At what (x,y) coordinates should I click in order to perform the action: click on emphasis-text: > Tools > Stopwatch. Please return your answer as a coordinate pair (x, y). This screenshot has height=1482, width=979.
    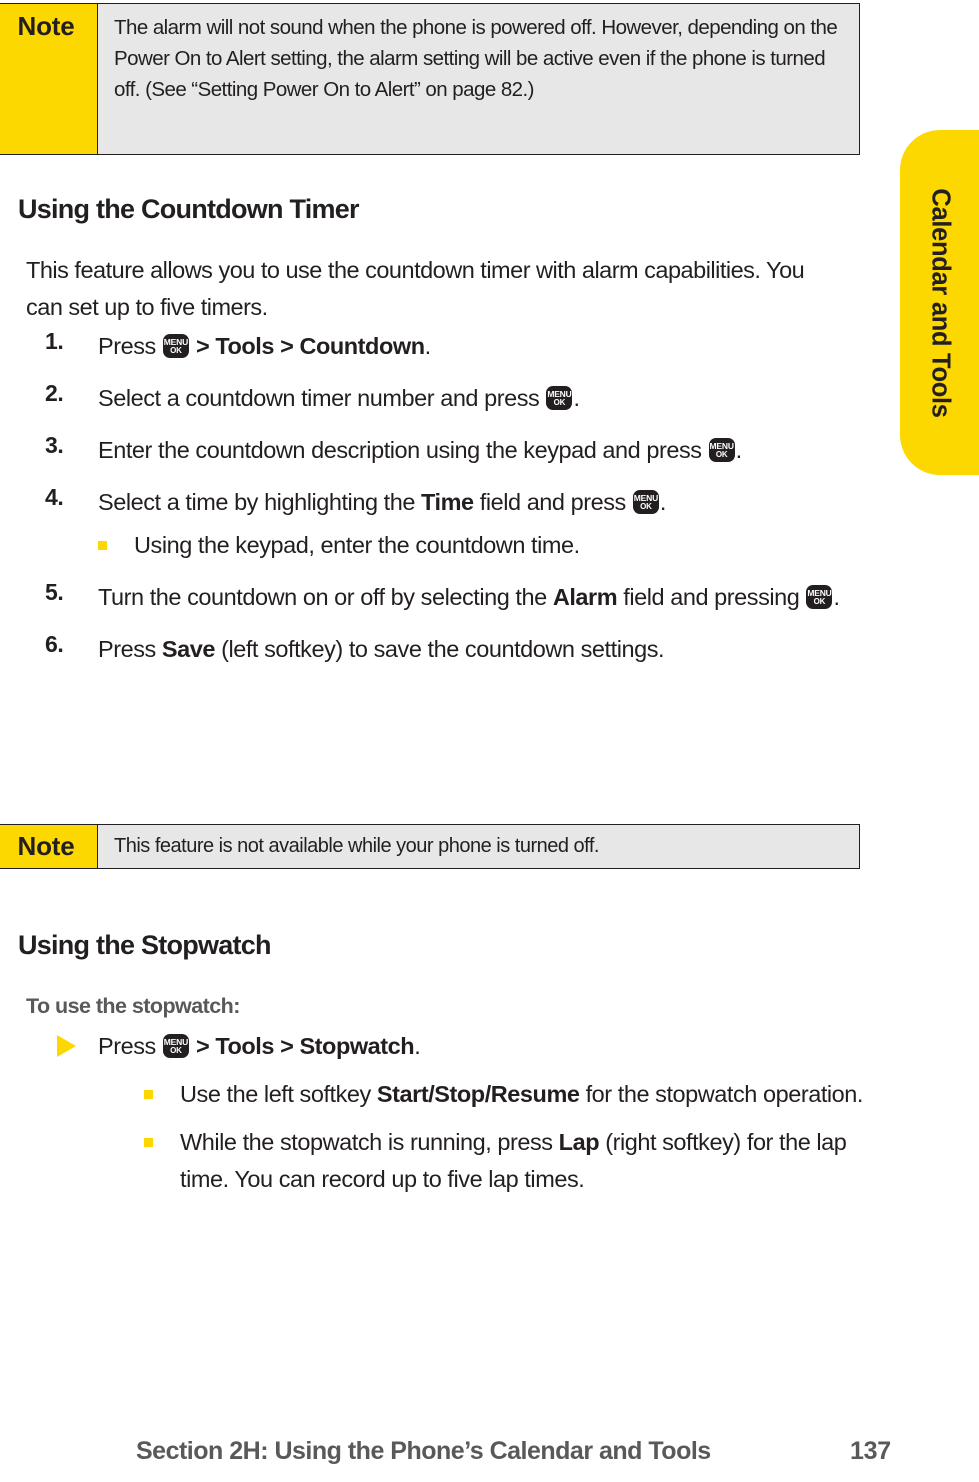
    Looking at the image, I should click on (302, 1046).